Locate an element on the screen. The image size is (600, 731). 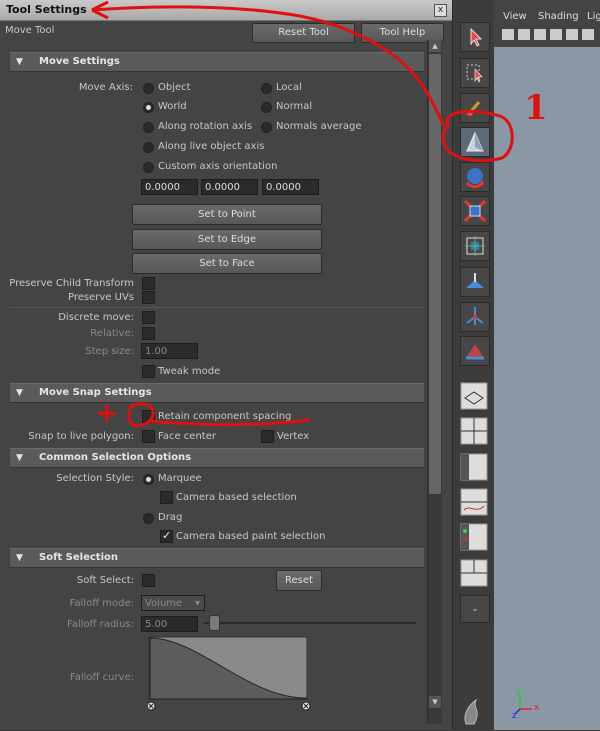
falloff-mode-label: Falloff mode: is located at coordinates (101, 603).